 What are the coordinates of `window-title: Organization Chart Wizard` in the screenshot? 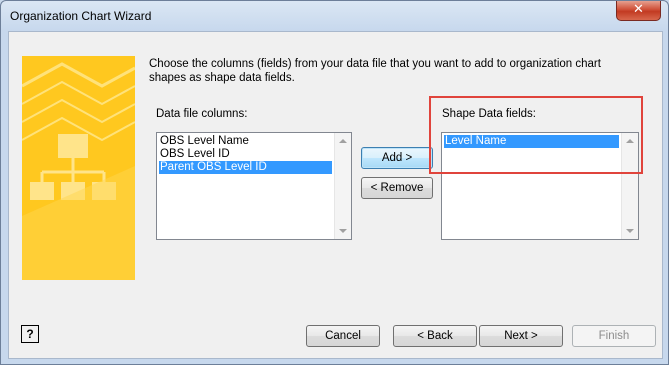 It's located at (81, 16).